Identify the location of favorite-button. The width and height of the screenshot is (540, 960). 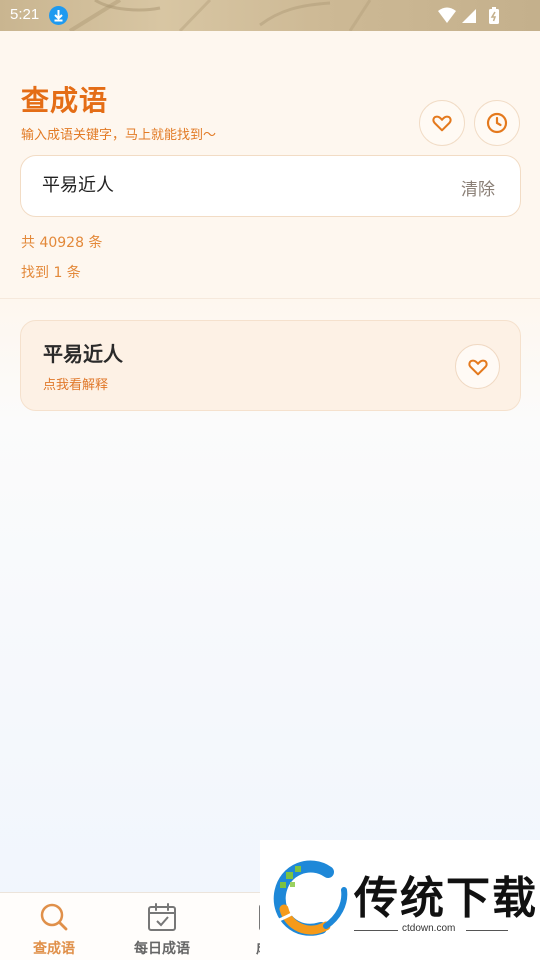
(477, 366).